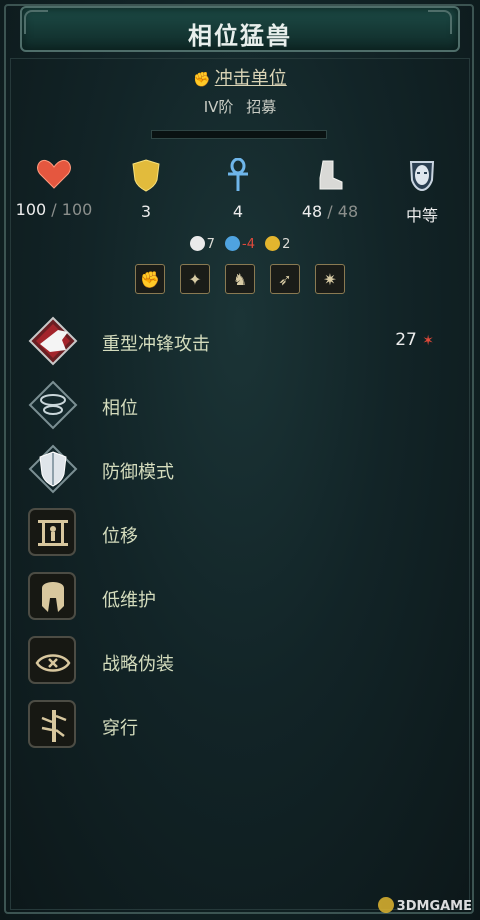 Image resolution: width=480 pixels, height=920 pixels. Describe the element at coordinates (244, 725) in the screenshot. I see `ability-pass-through: 穿行` at that location.